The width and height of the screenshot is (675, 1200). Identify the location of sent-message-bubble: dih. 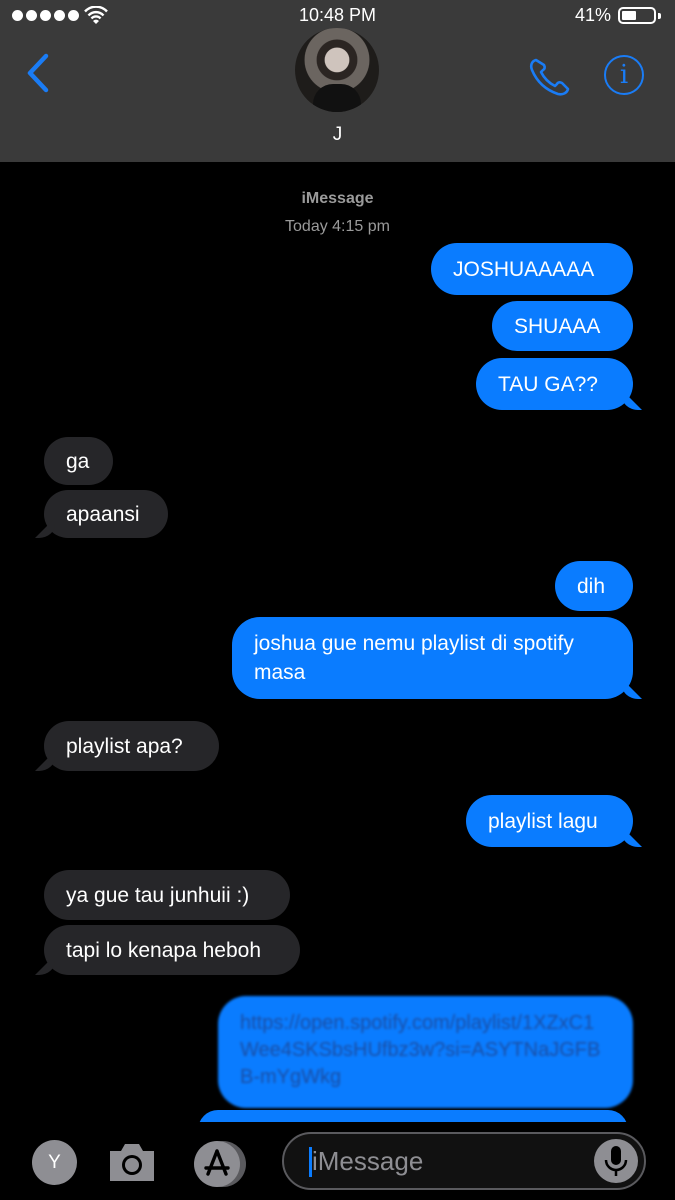
(594, 586).